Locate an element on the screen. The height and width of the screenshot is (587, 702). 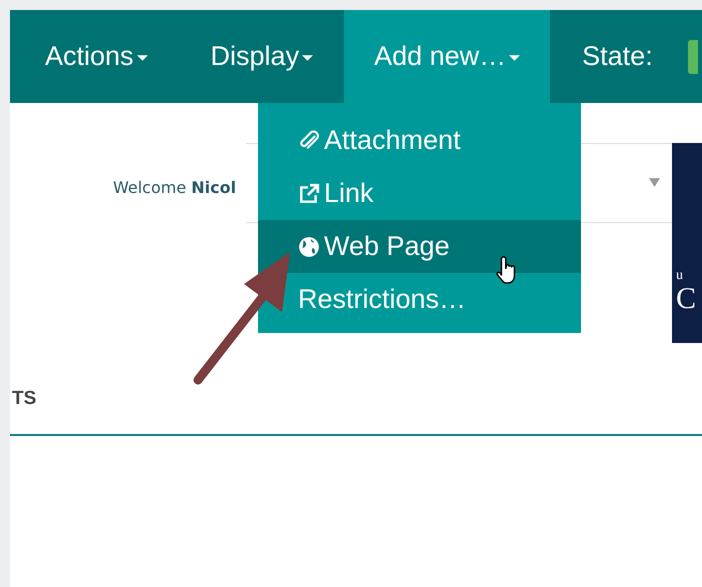
globe-icon is located at coordinates (309, 247).